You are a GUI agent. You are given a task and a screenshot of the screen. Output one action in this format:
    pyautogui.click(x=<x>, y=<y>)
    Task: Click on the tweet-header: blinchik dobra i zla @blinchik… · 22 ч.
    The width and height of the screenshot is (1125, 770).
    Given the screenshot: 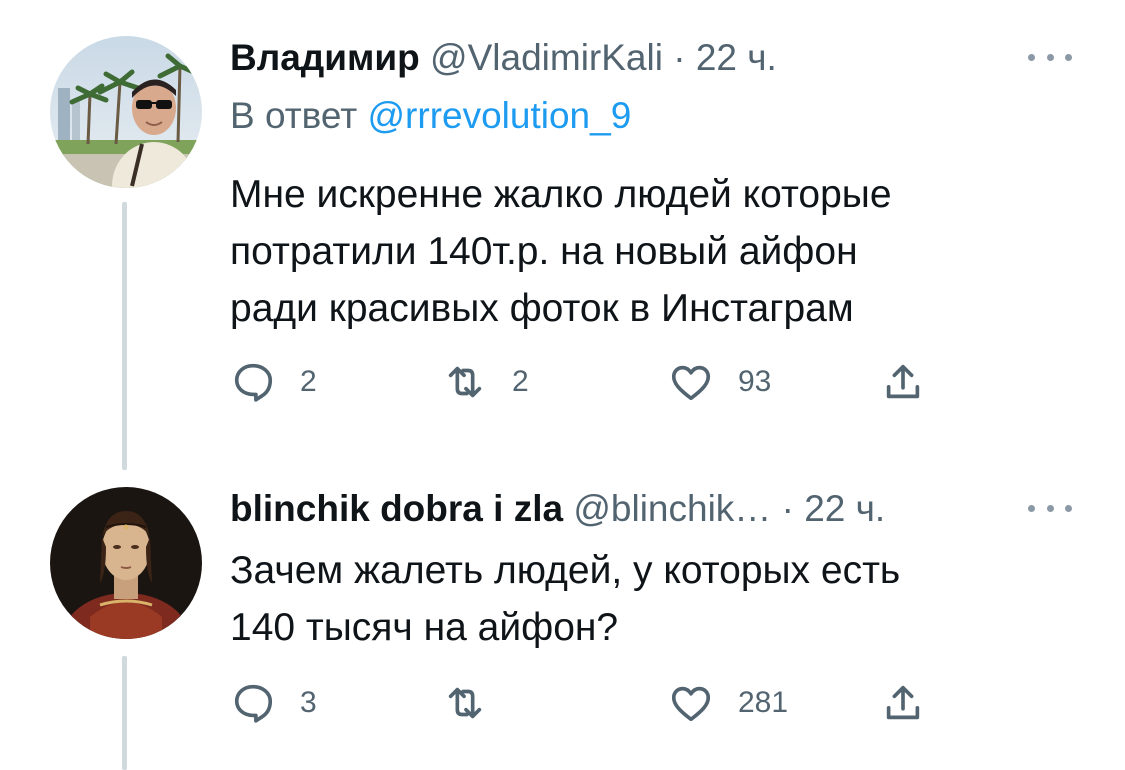 What is the action you would take?
    pyautogui.click(x=557, y=509)
    